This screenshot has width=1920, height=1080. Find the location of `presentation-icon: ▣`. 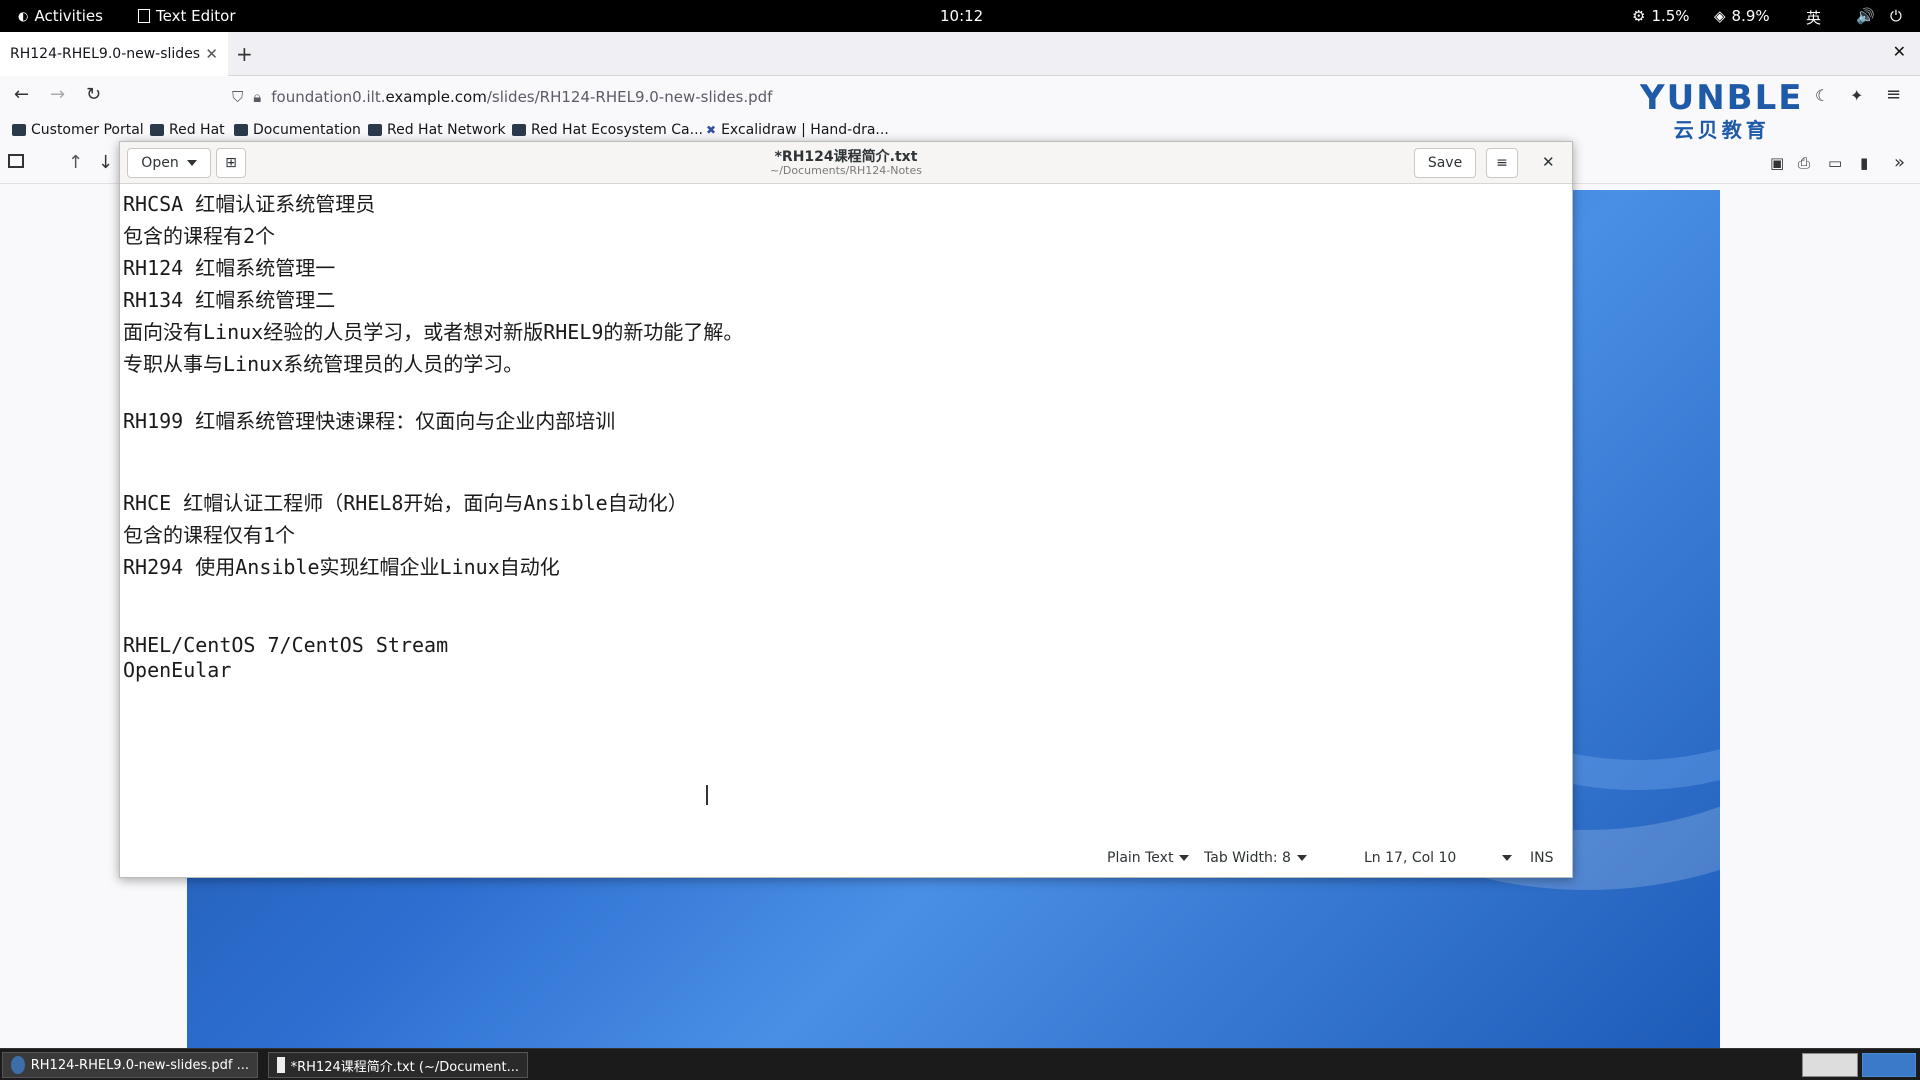

presentation-icon: ▣ is located at coordinates (1777, 163).